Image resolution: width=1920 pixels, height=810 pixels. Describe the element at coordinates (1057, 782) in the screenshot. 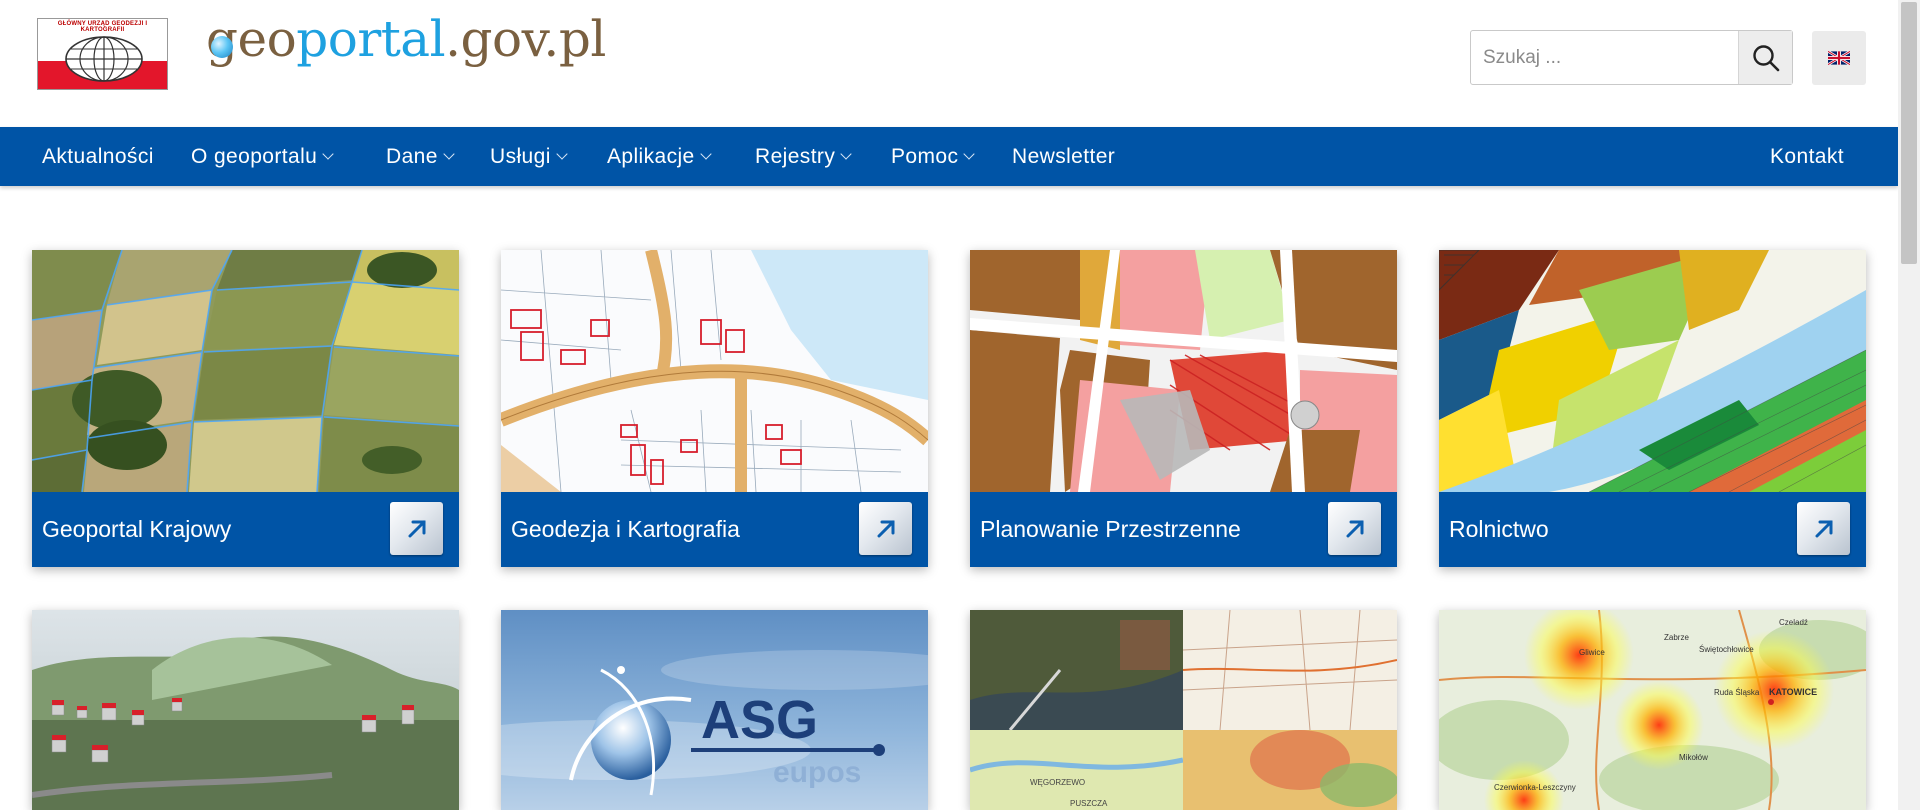

I see `map-label-wegorzewo: WĘGORZEWO` at that location.